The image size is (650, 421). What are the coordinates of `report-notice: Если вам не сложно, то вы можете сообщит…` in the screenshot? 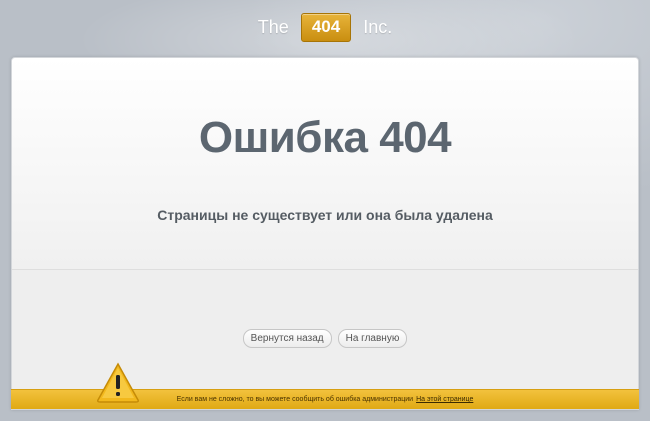 It's located at (295, 399).